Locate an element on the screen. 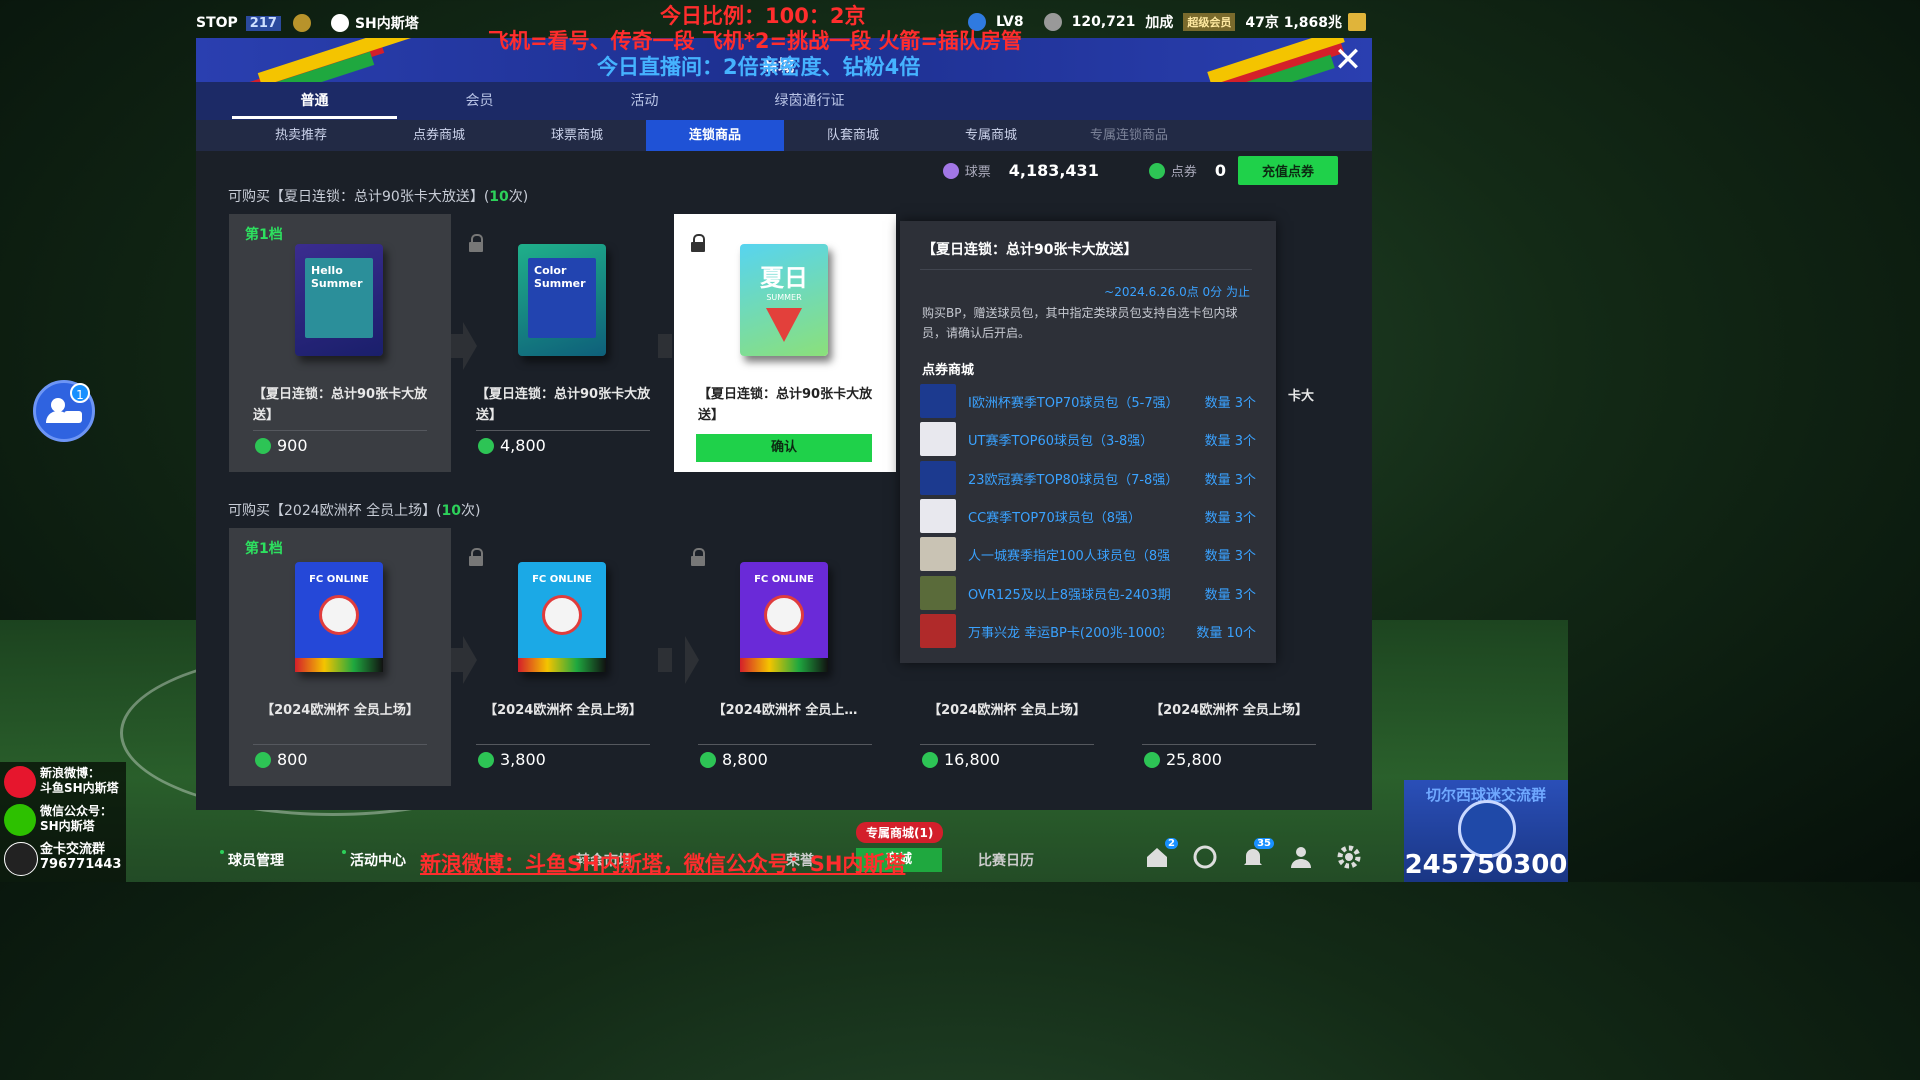  club-icon is located at coordinates (301, 23).